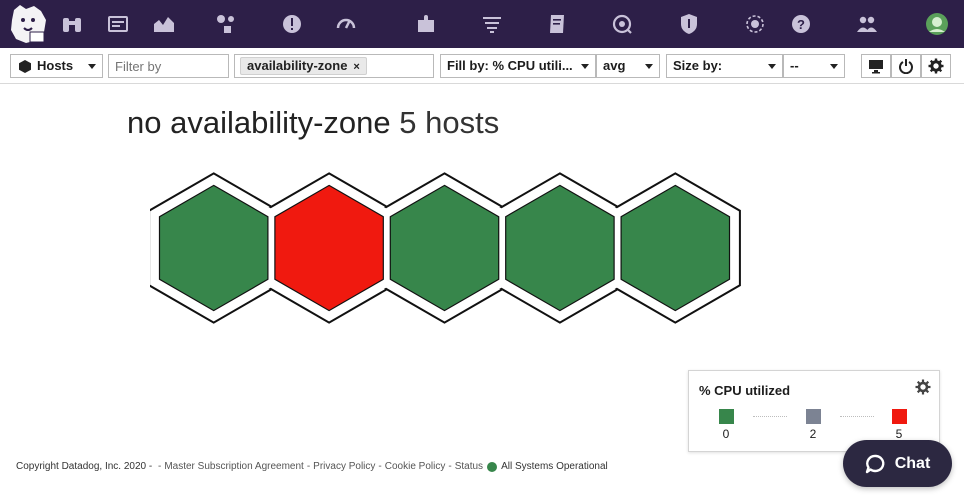 The width and height of the screenshot is (964, 495). I want to click on monitors-icon, so click(292, 24).